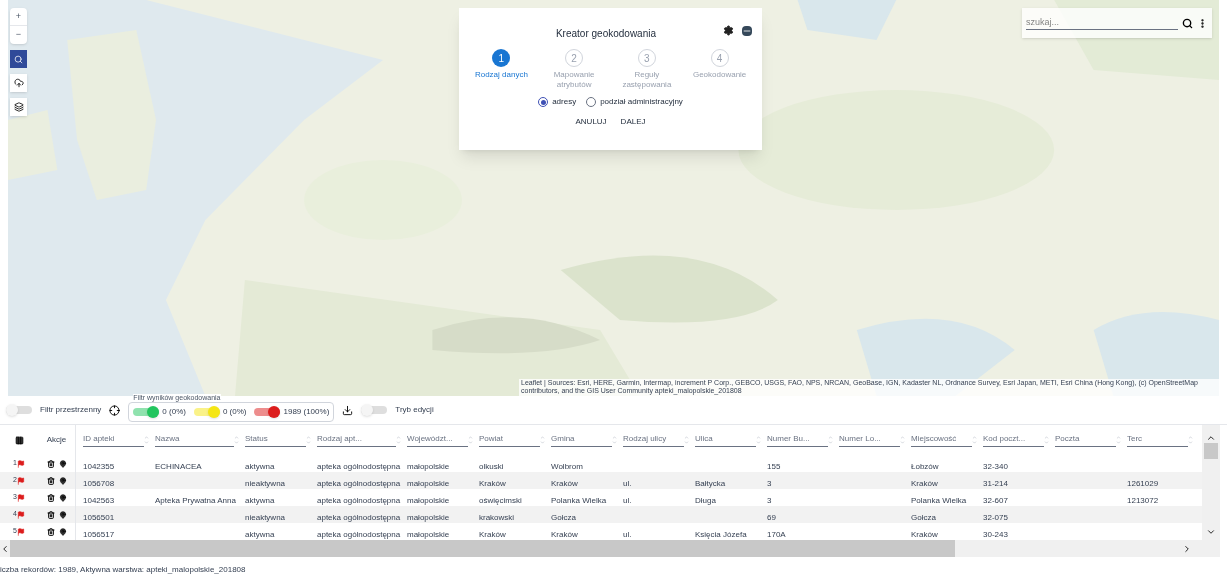 The height and width of the screenshot is (574, 1227). What do you see at coordinates (194, 440) in the screenshot?
I see `column-header: Nazwa` at bounding box center [194, 440].